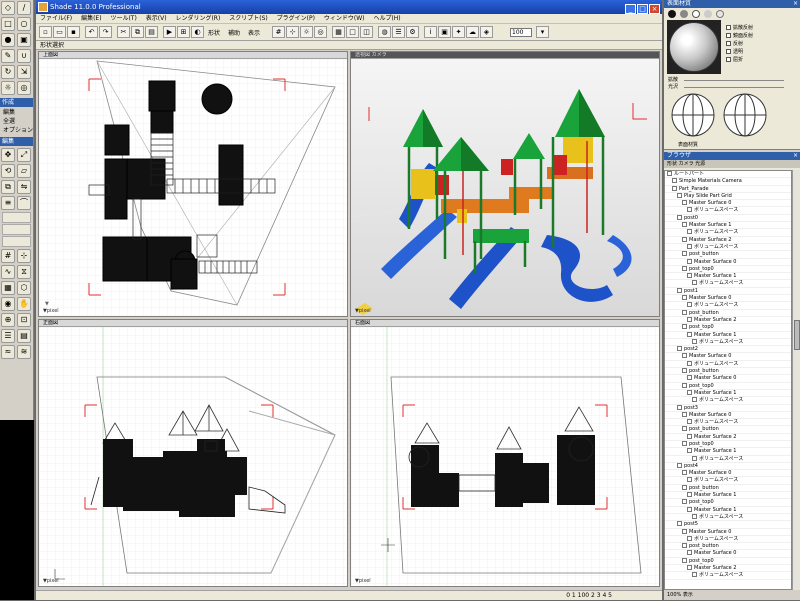 The image size is (800, 601). What do you see at coordinates (734, 89) in the screenshot?
I see `slider-gloss` at bounding box center [734, 89].